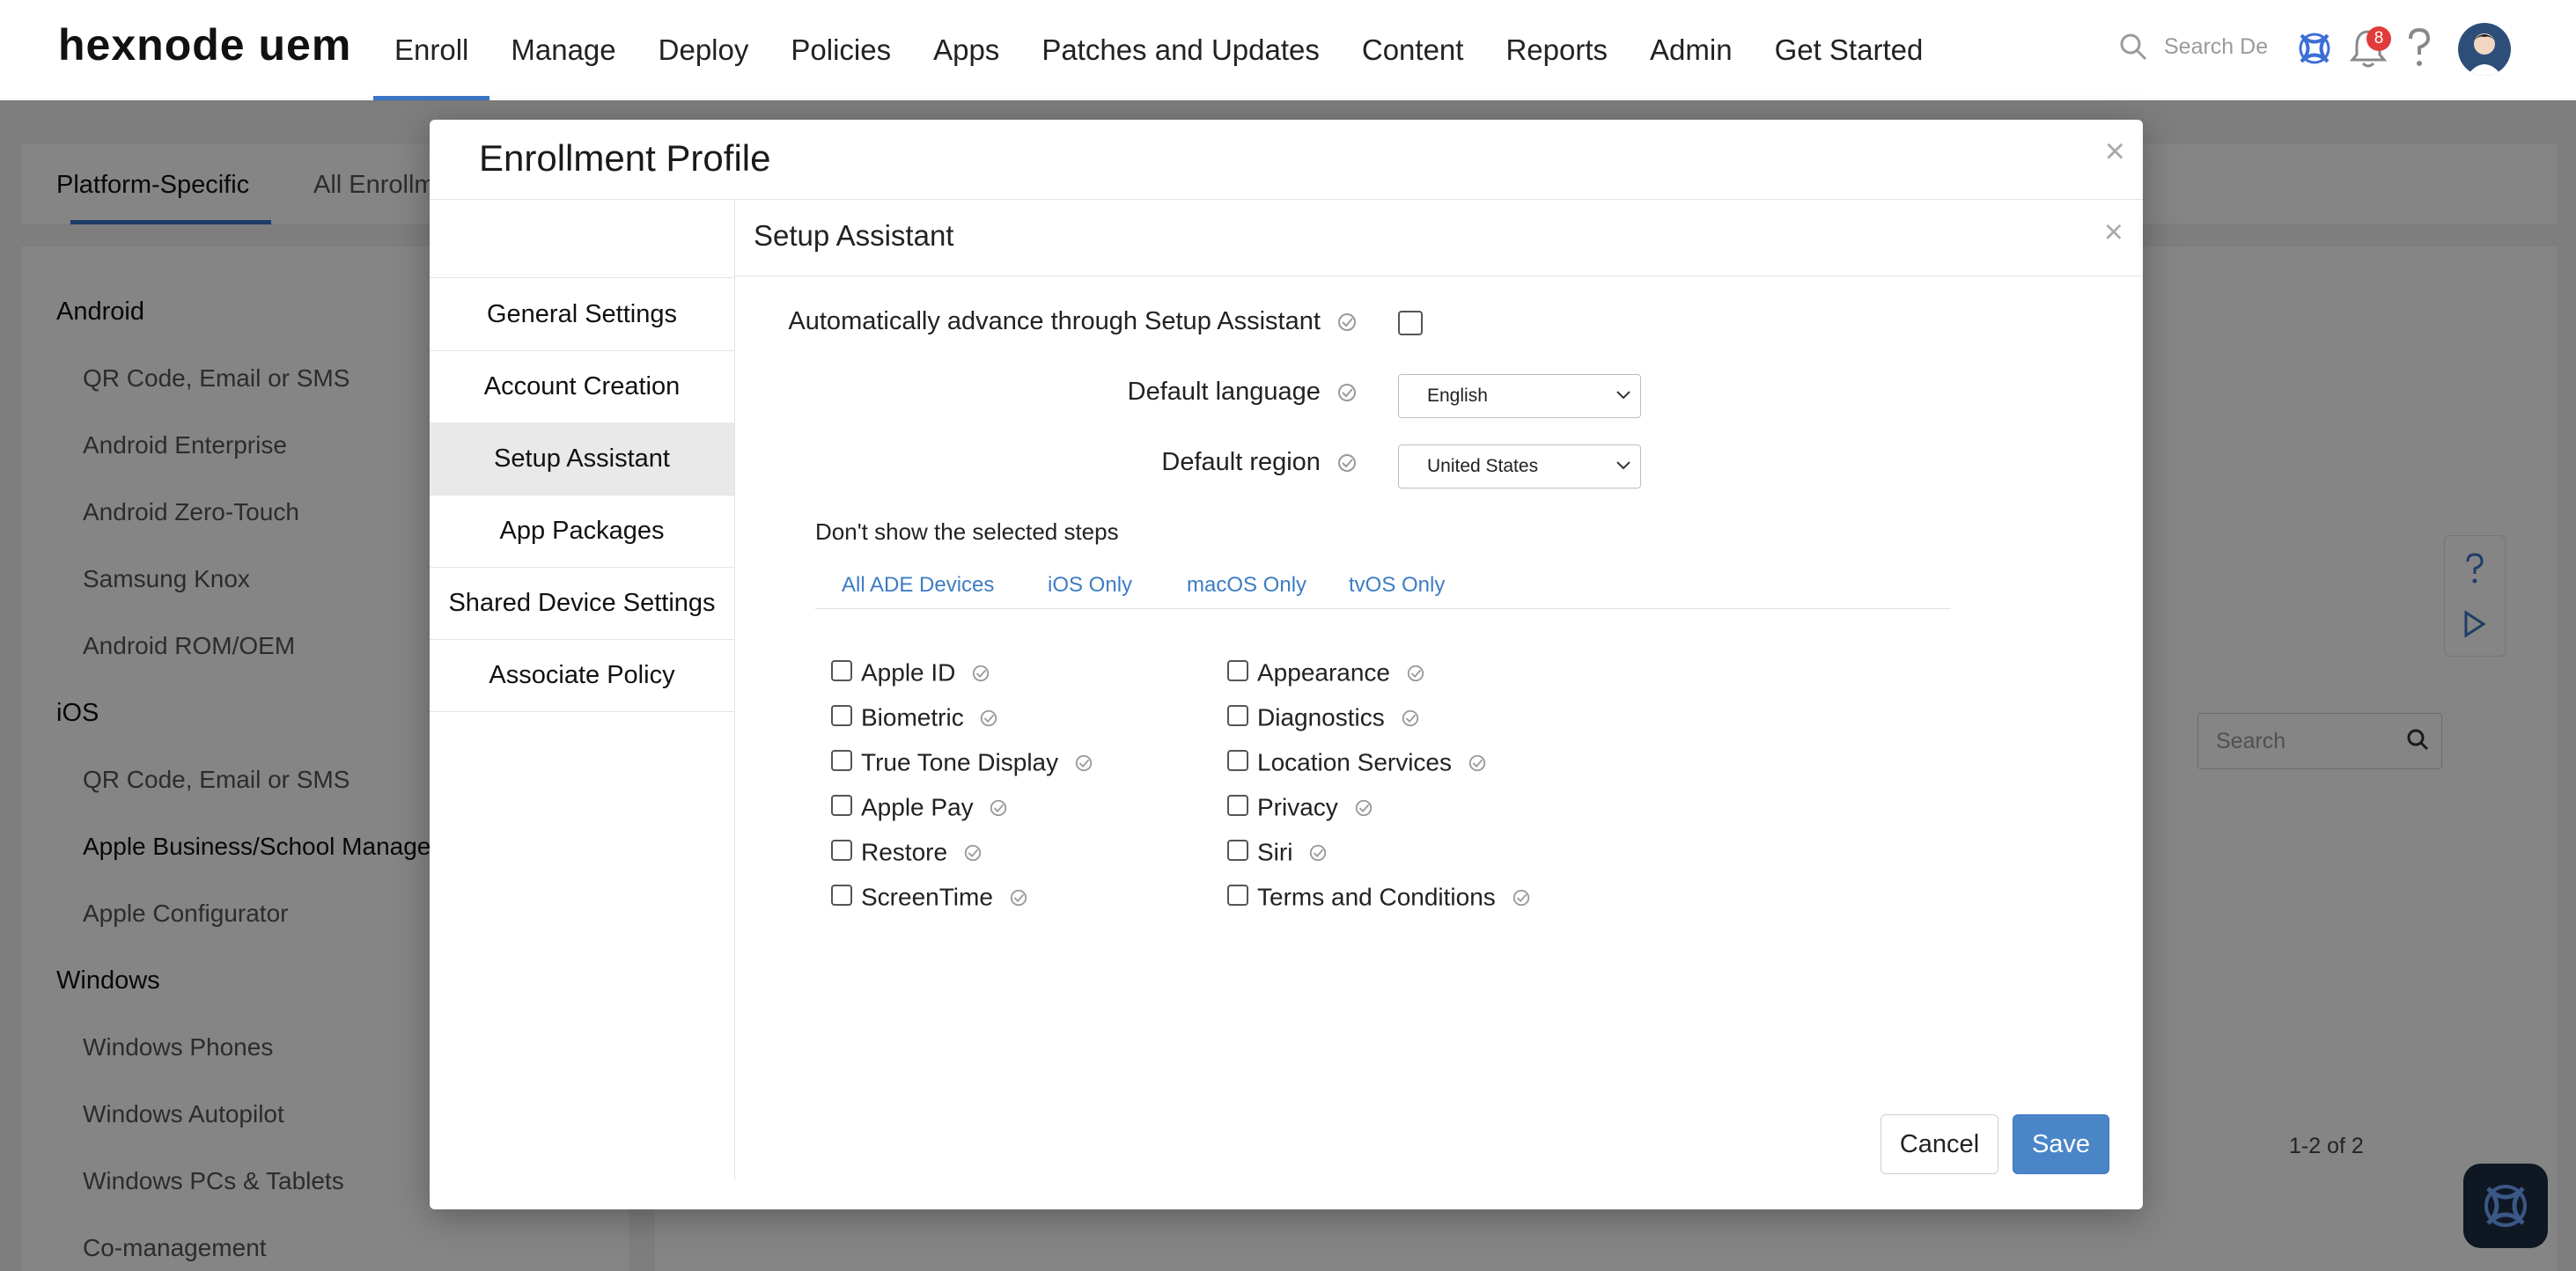 Image resolution: width=2576 pixels, height=1271 pixels. What do you see at coordinates (563, 50) in the screenshot?
I see `nav-manage: Manage` at bounding box center [563, 50].